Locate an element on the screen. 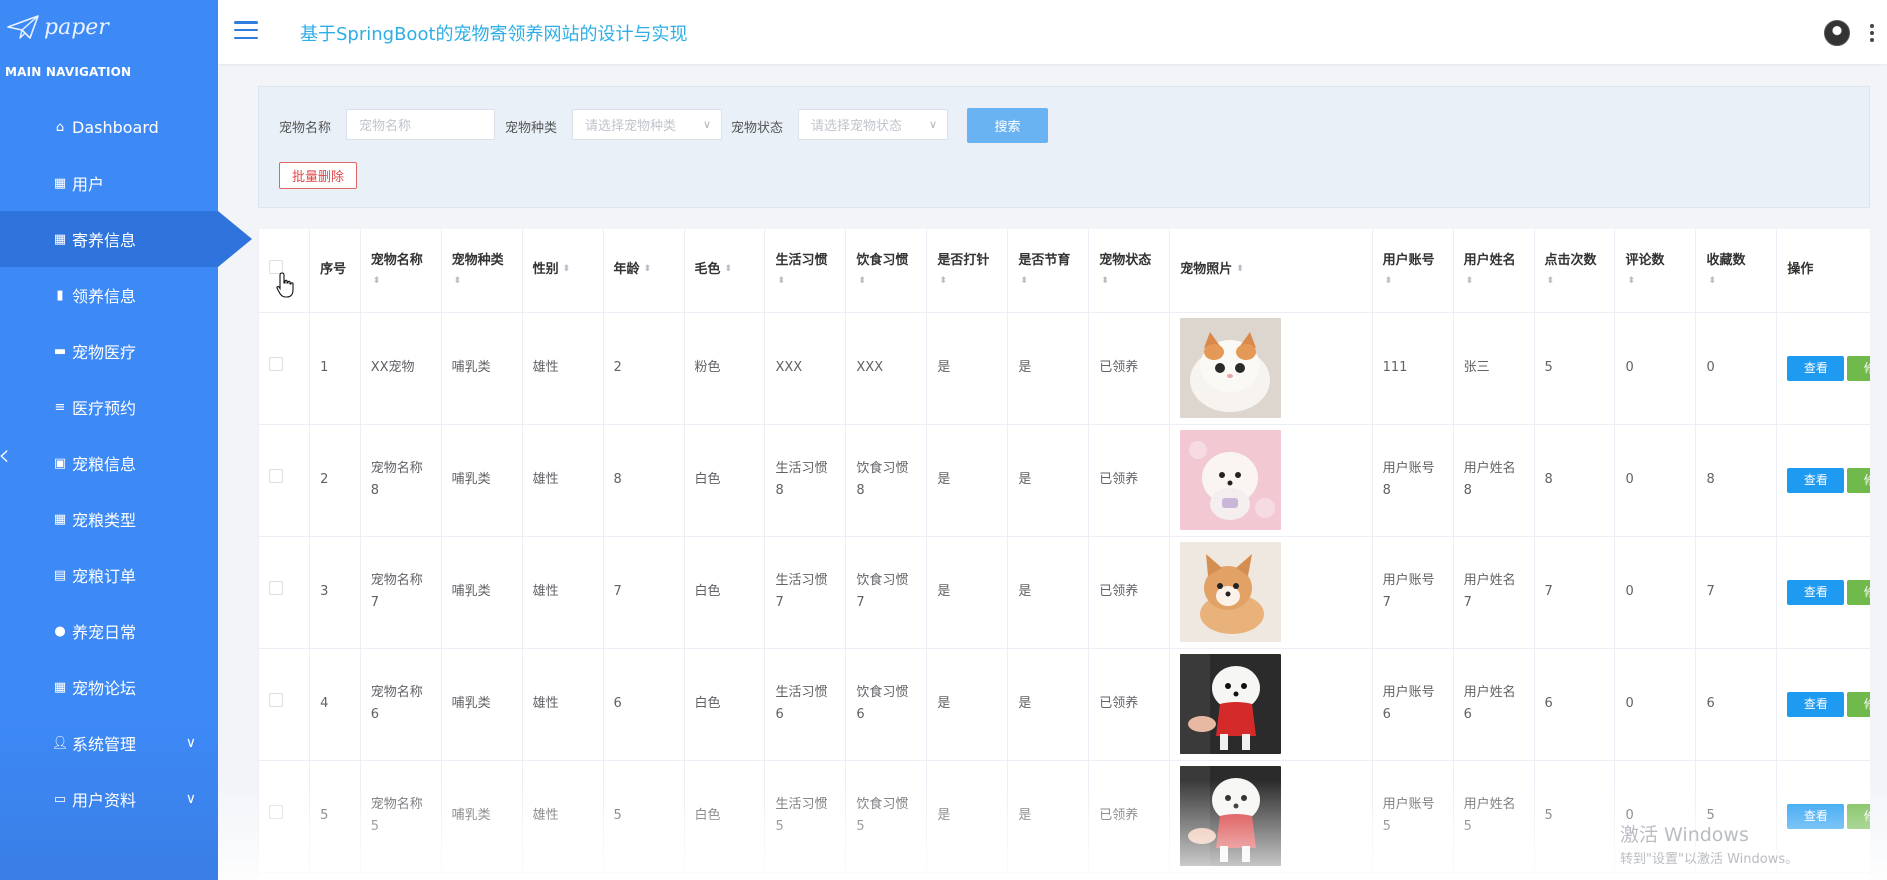 This screenshot has height=880, width=1887. sidebar-item-label: 领养信息 is located at coordinates (104, 296).